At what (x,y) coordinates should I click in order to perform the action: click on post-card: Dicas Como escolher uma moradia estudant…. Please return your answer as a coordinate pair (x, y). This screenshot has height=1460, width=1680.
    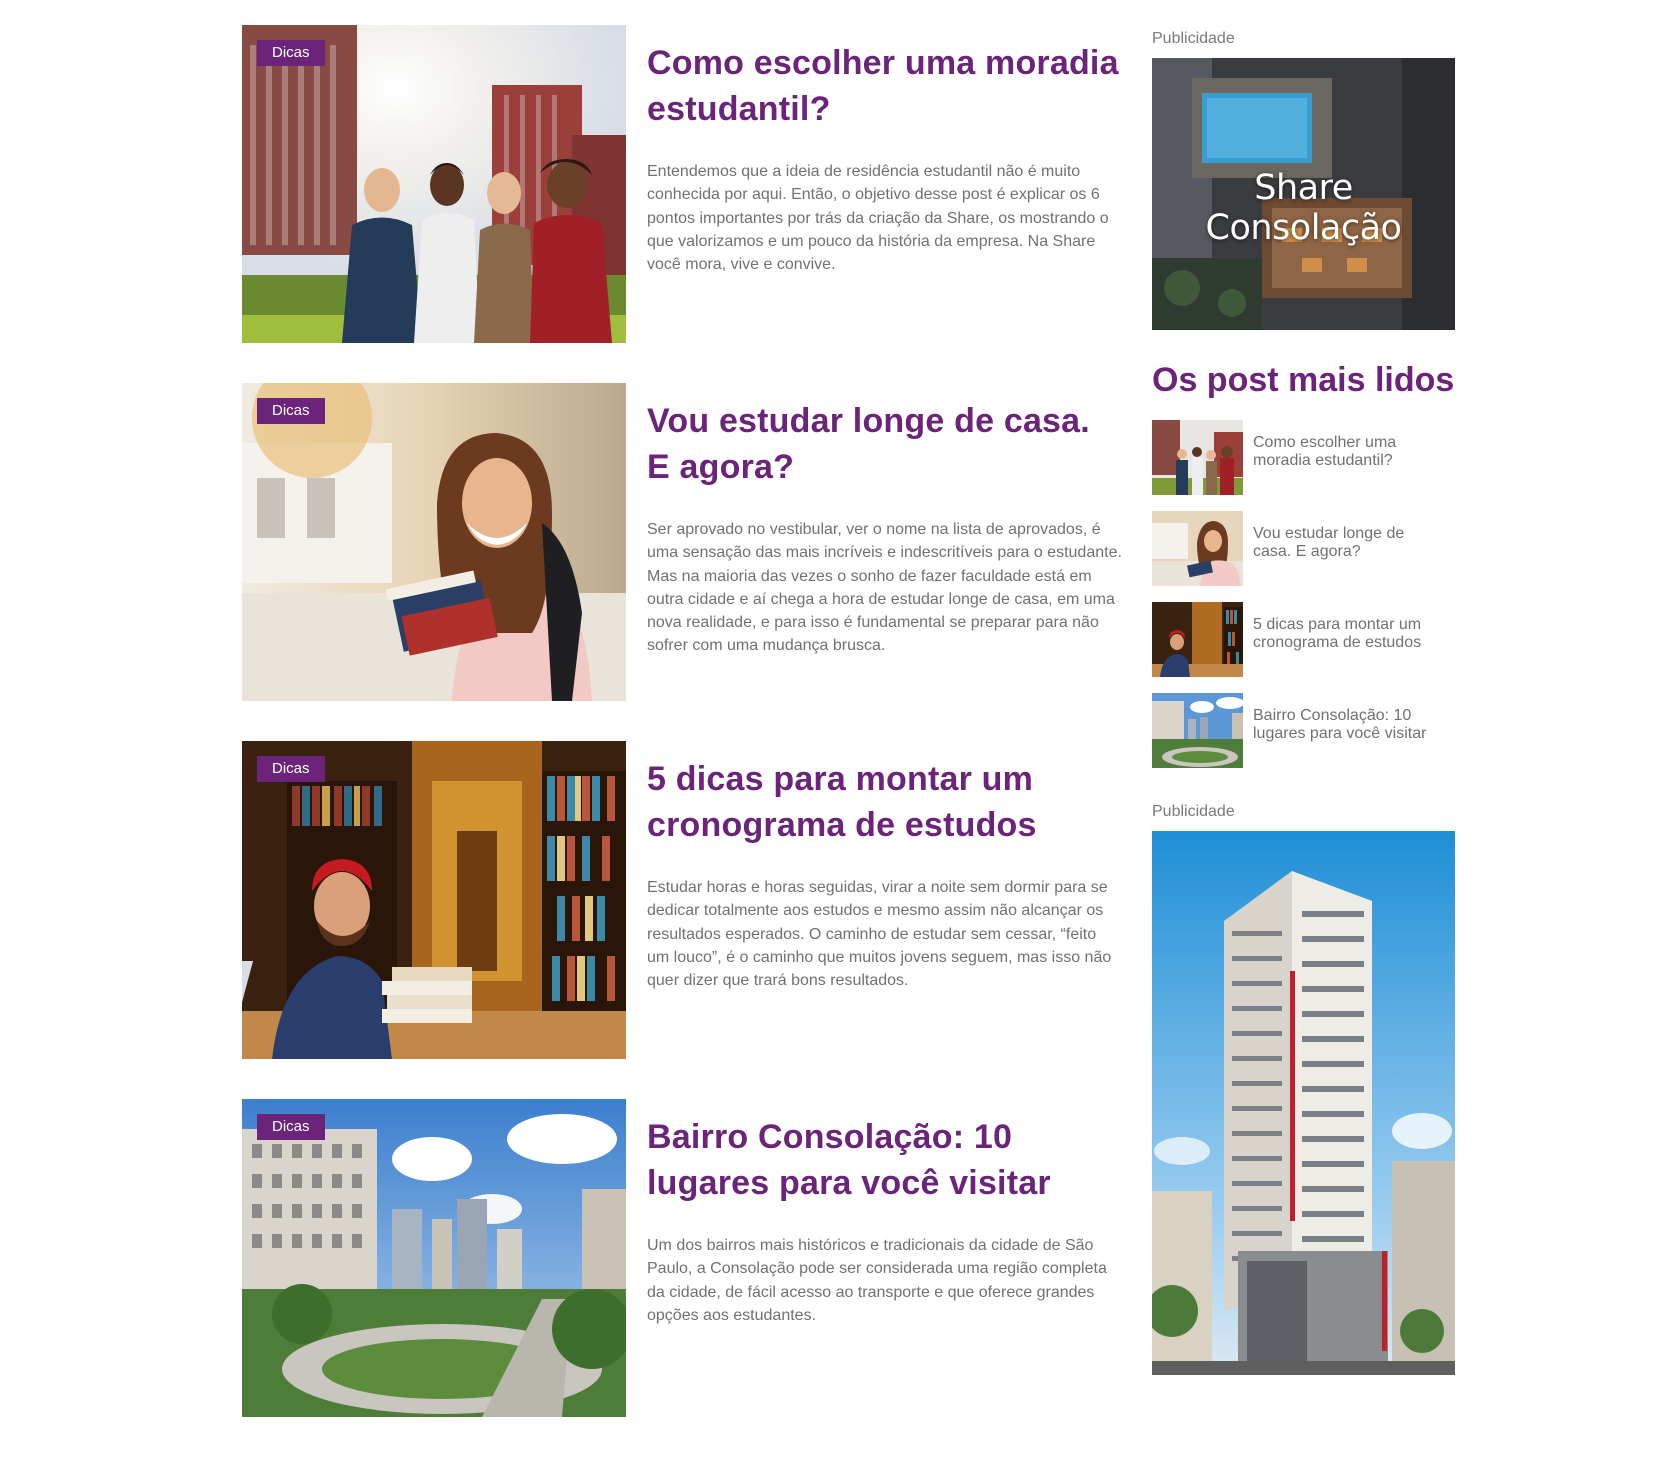
    Looking at the image, I should click on (682, 184).